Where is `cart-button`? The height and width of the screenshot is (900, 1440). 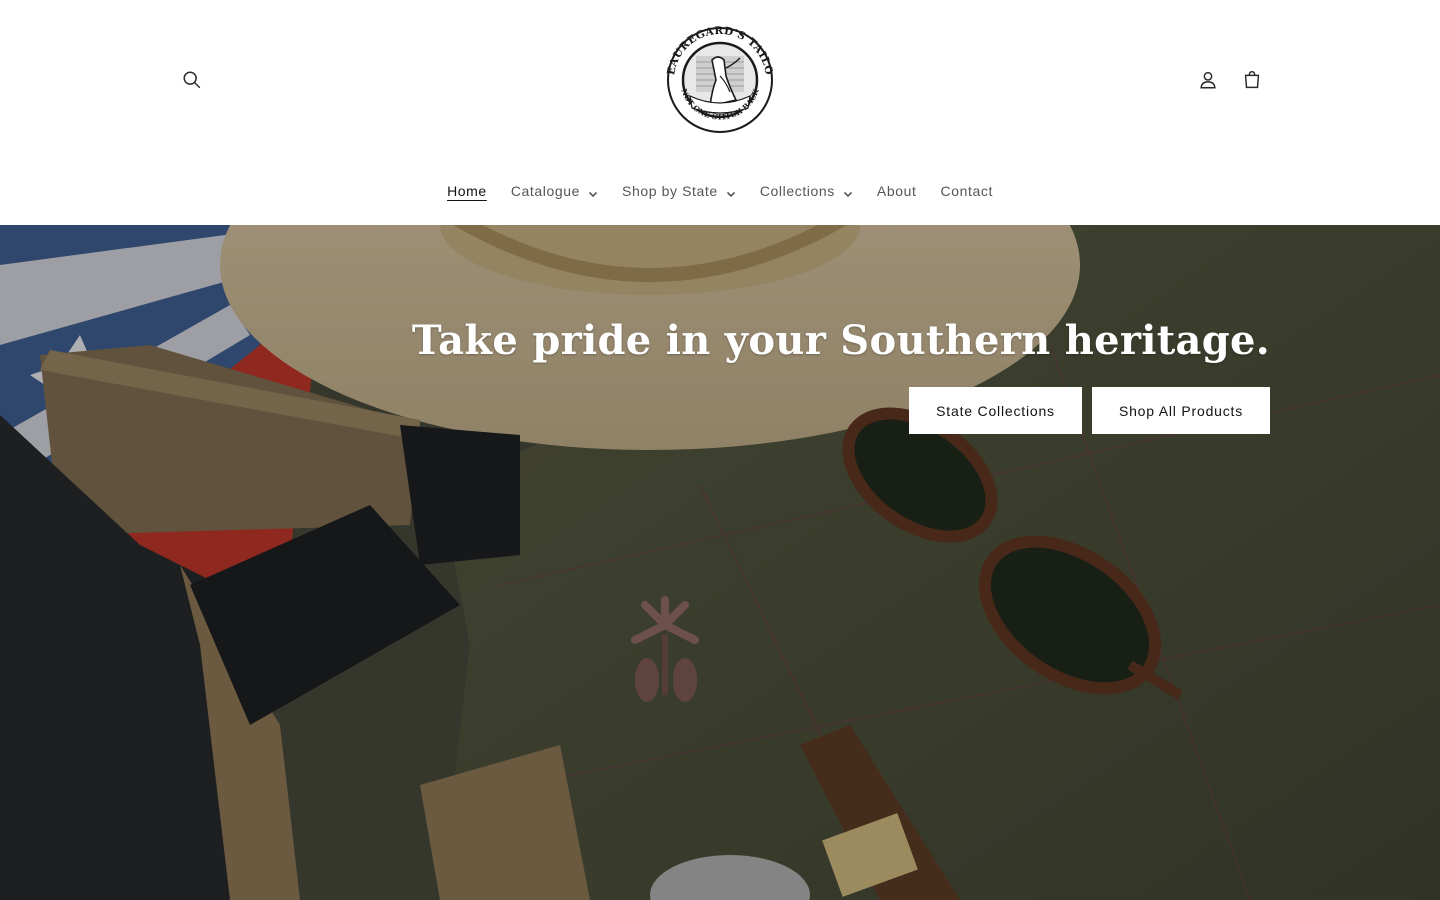 cart-button is located at coordinates (1252, 80).